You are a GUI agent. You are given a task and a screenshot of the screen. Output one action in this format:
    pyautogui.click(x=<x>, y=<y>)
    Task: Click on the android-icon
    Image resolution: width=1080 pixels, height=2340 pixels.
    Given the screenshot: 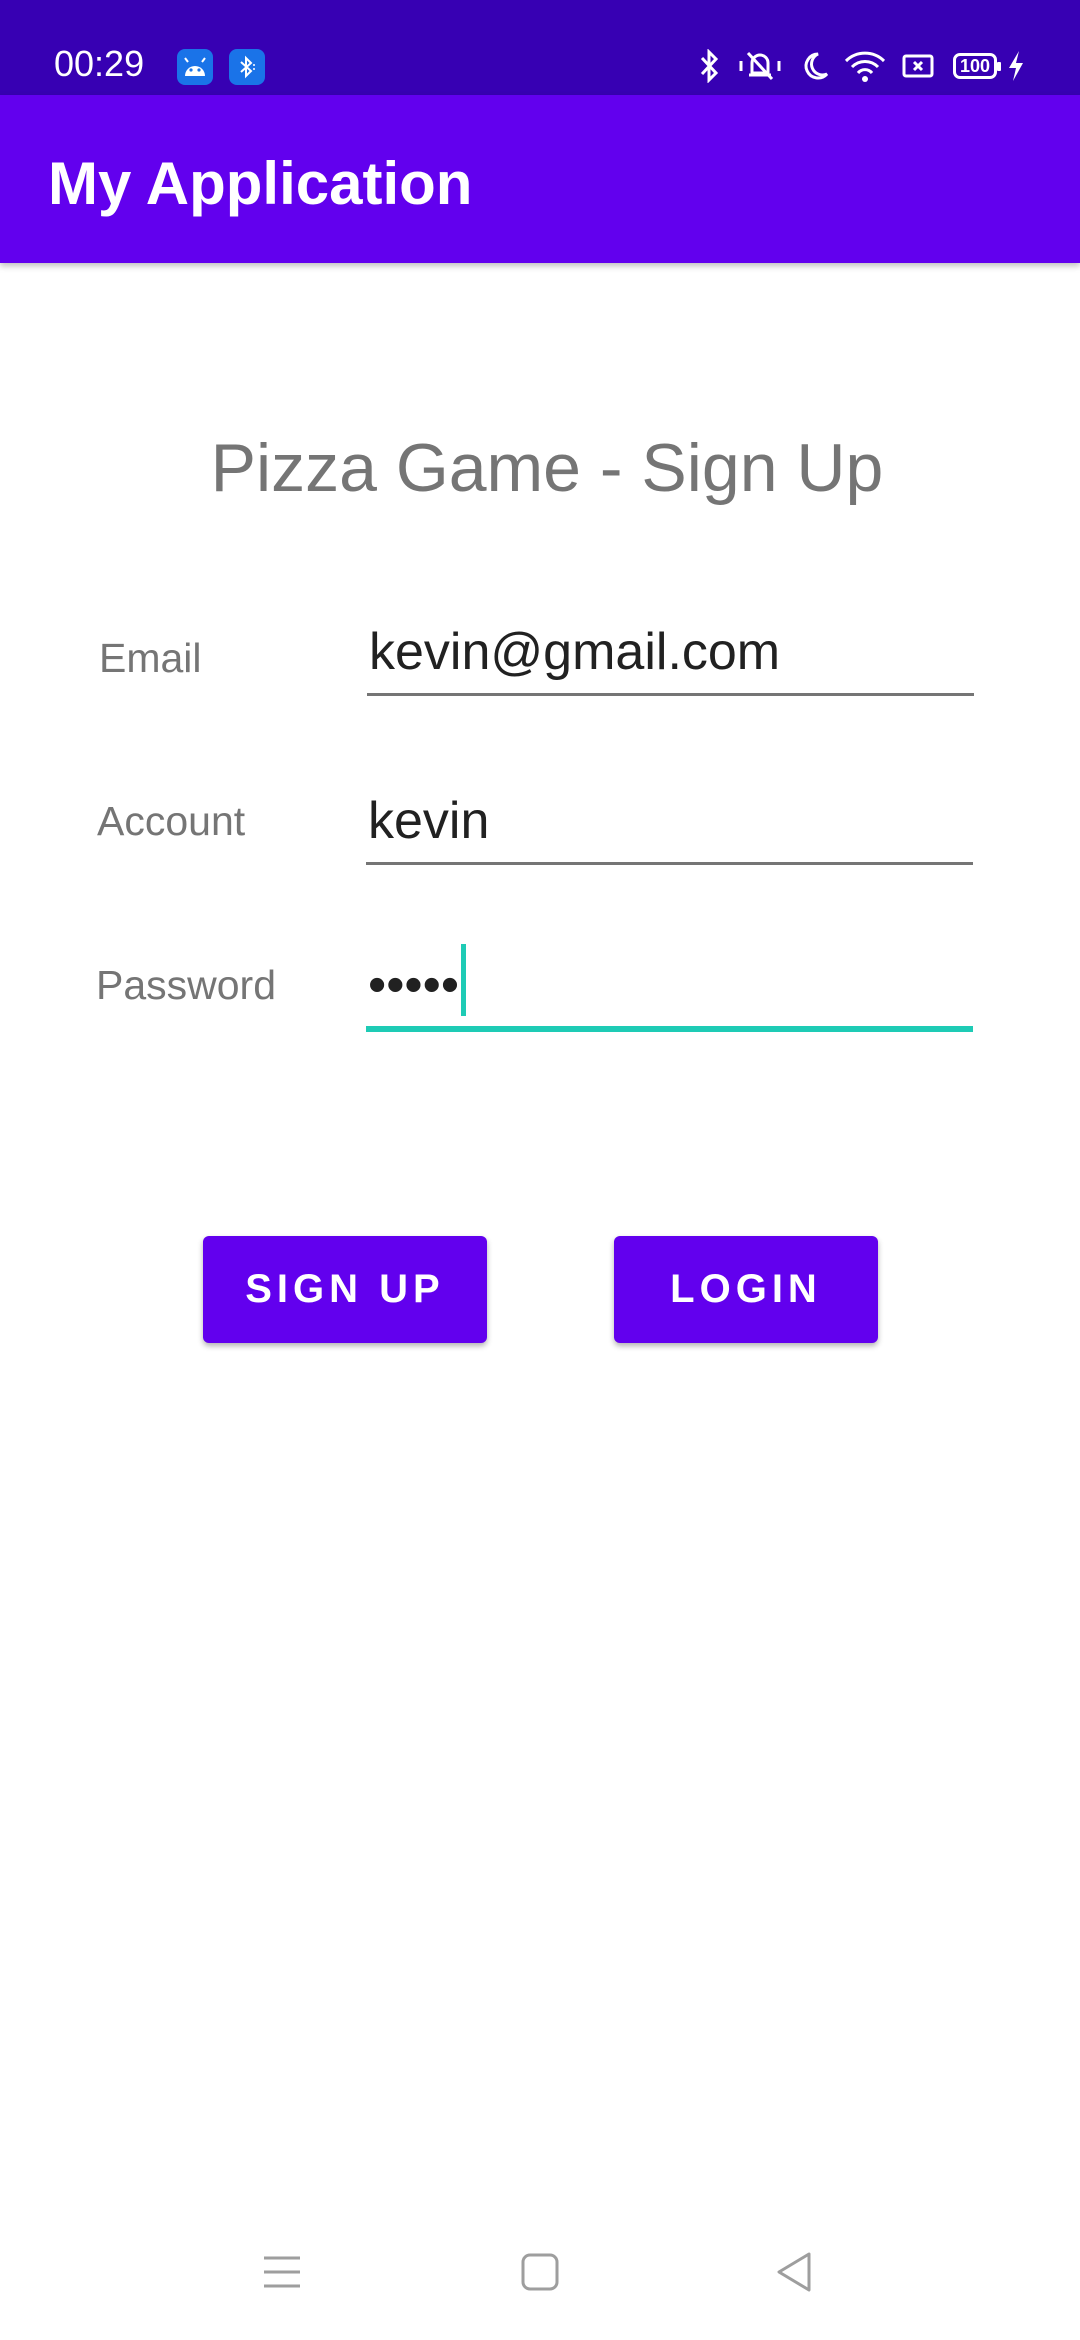 What is the action you would take?
    pyautogui.click(x=195, y=67)
    